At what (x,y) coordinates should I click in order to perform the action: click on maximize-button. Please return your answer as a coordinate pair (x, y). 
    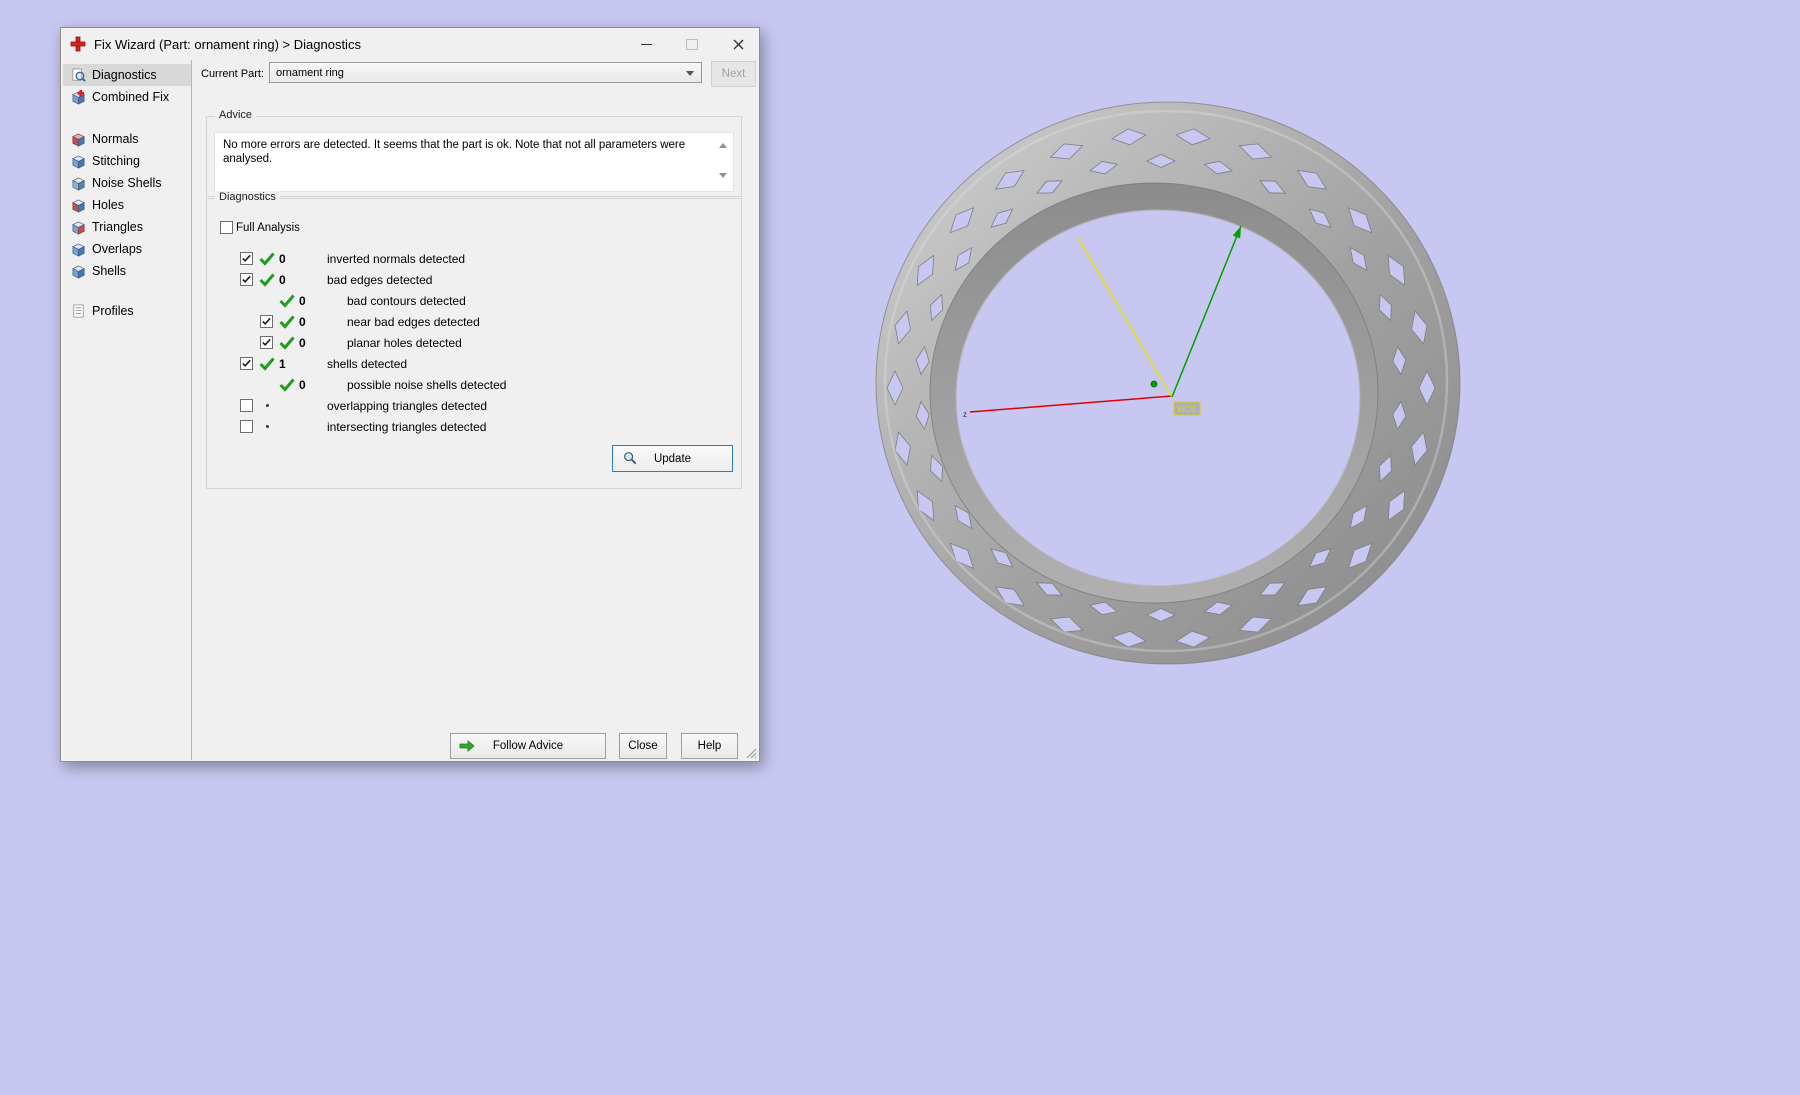
    Looking at the image, I should click on (692, 44).